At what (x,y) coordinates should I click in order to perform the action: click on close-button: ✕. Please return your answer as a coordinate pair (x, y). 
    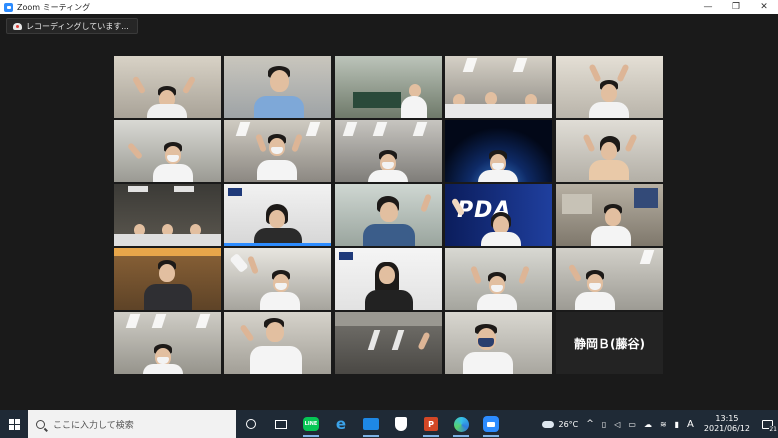
    Looking at the image, I should click on (764, 7).